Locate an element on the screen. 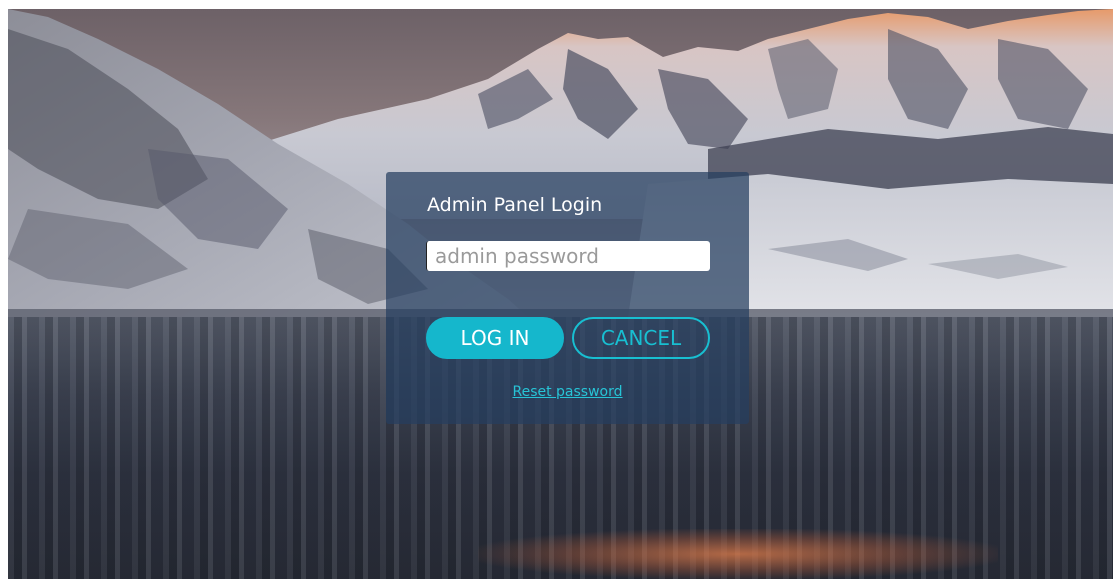 Image resolution: width=1116 pixels, height=579 pixels. login-title: Admin Panel Login is located at coordinates (515, 205).